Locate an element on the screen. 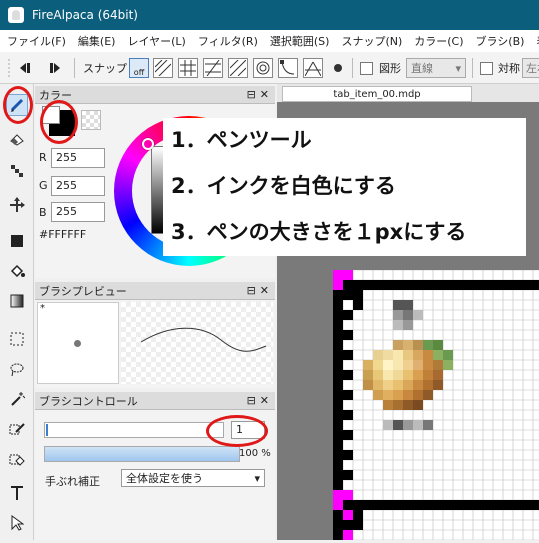  hue-cursor is located at coordinates (148, 144).